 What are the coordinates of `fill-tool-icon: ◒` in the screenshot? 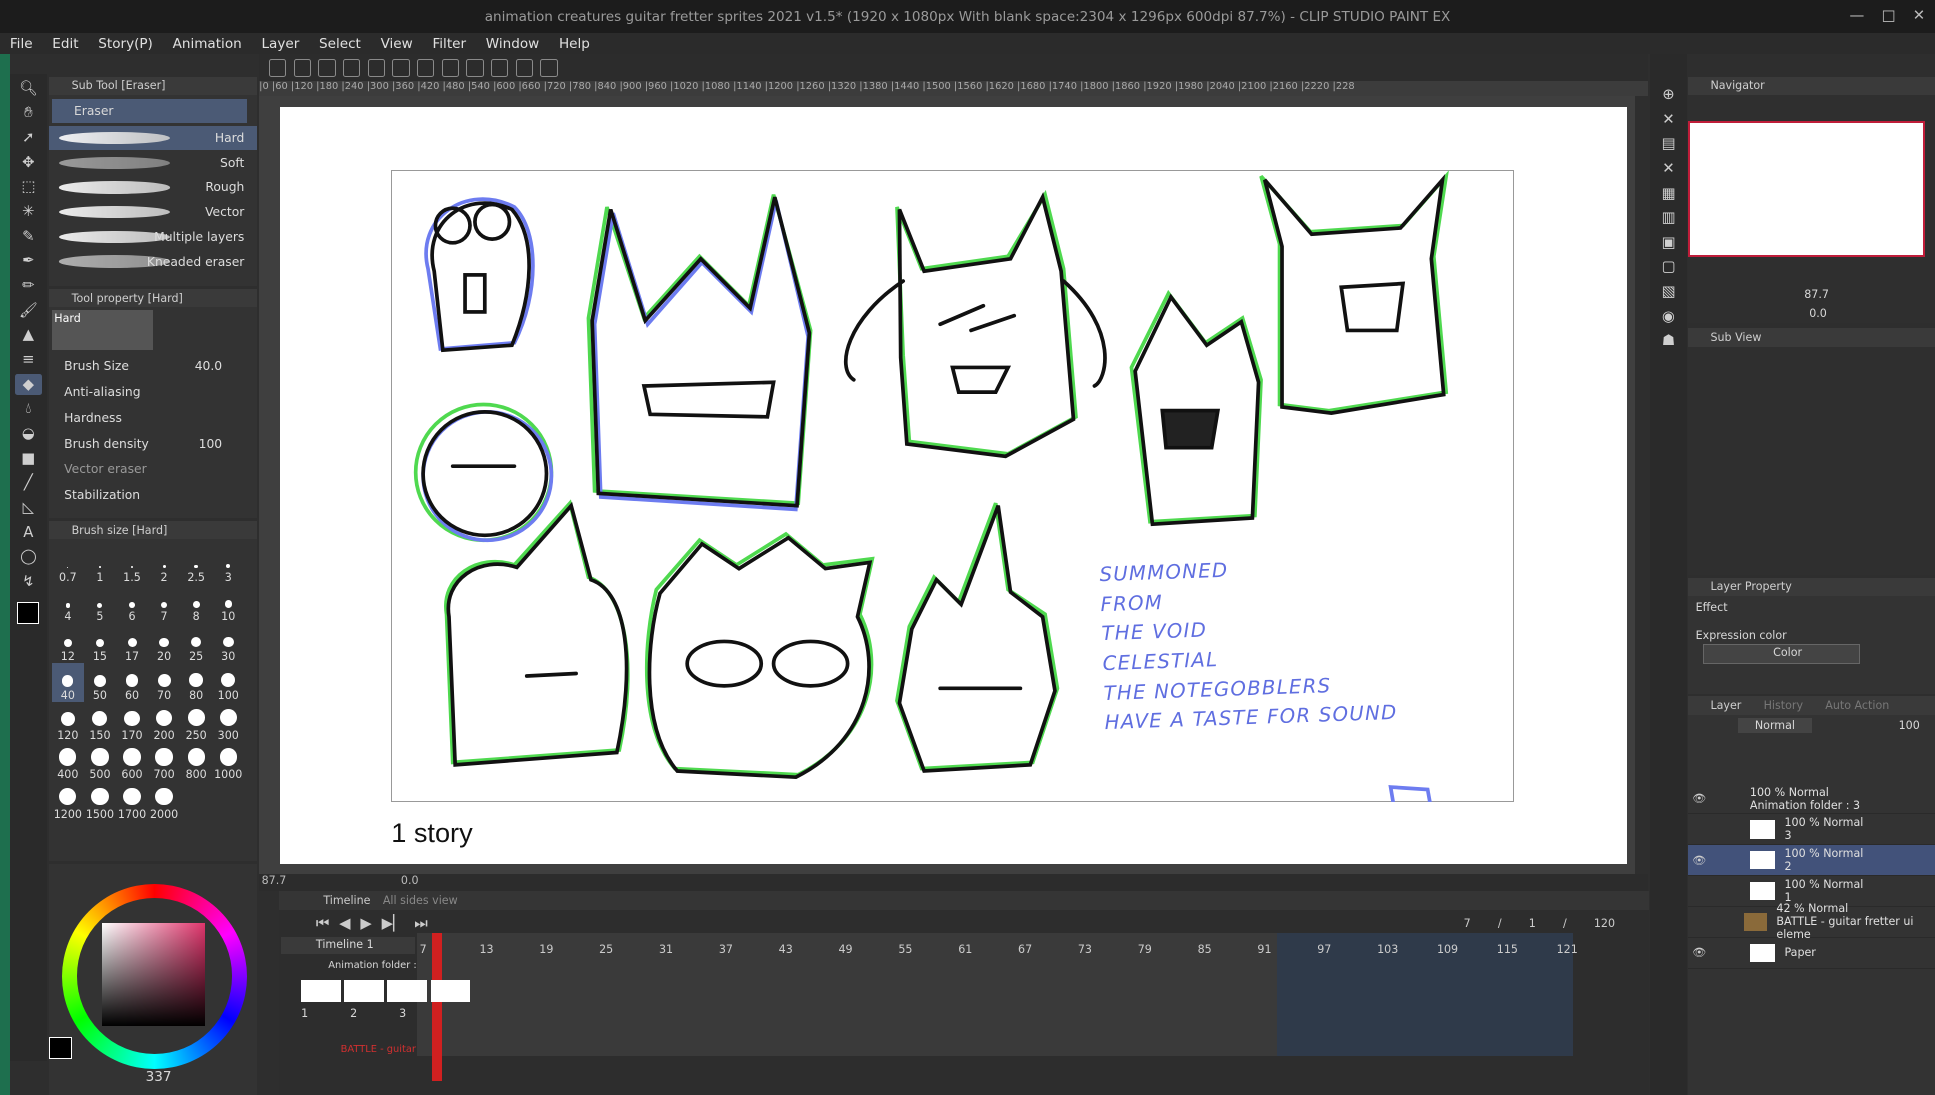 It's located at (28, 433).